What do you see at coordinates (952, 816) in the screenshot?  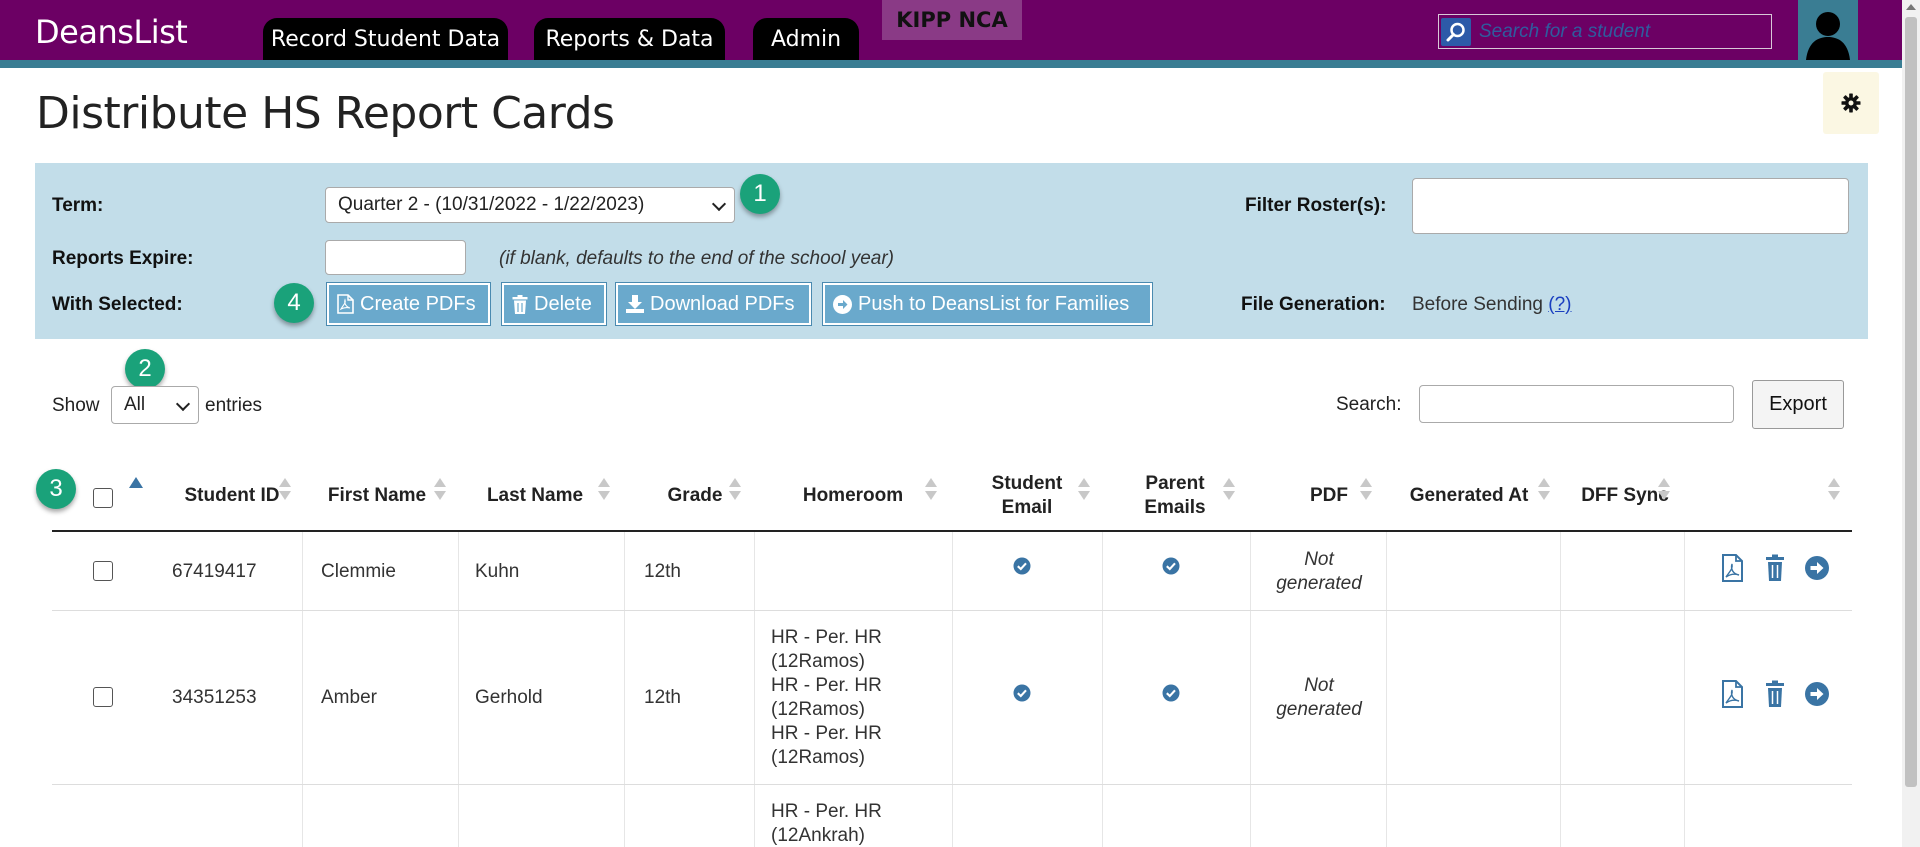 I see `table-row: HR - Per. HR (12Ankrah)` at bounding box center [952, 816].